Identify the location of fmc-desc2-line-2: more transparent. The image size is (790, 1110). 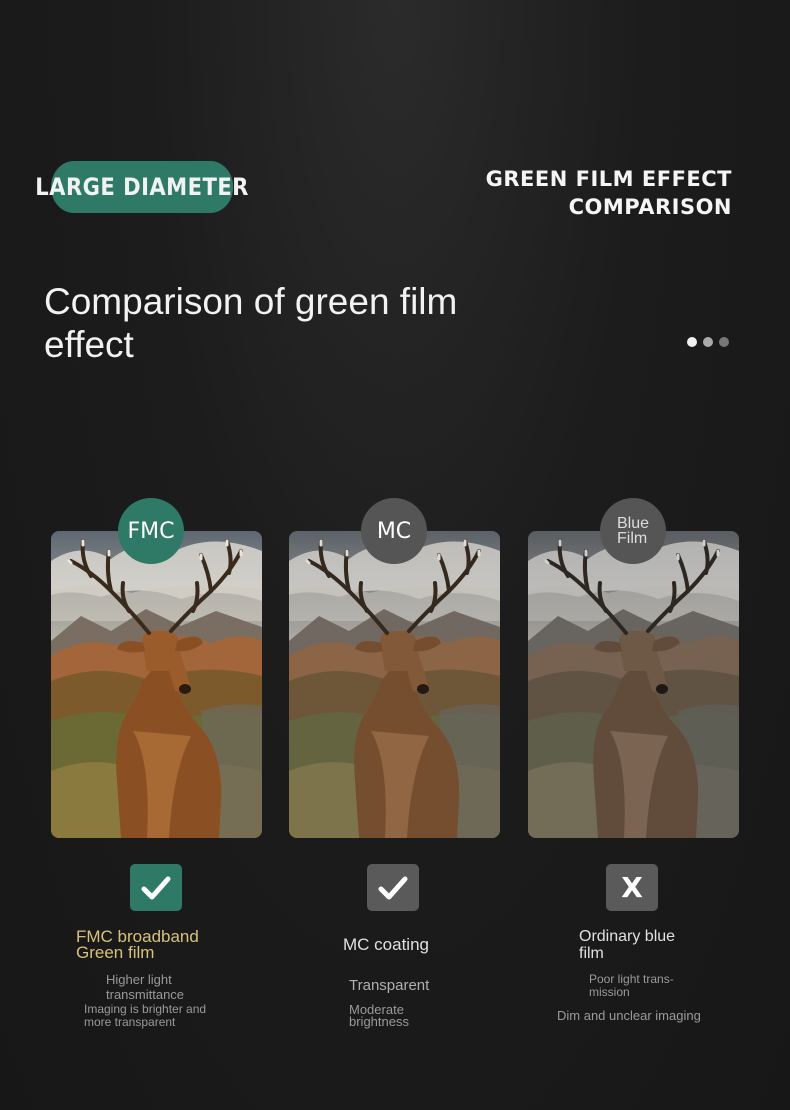
(130, 1022).